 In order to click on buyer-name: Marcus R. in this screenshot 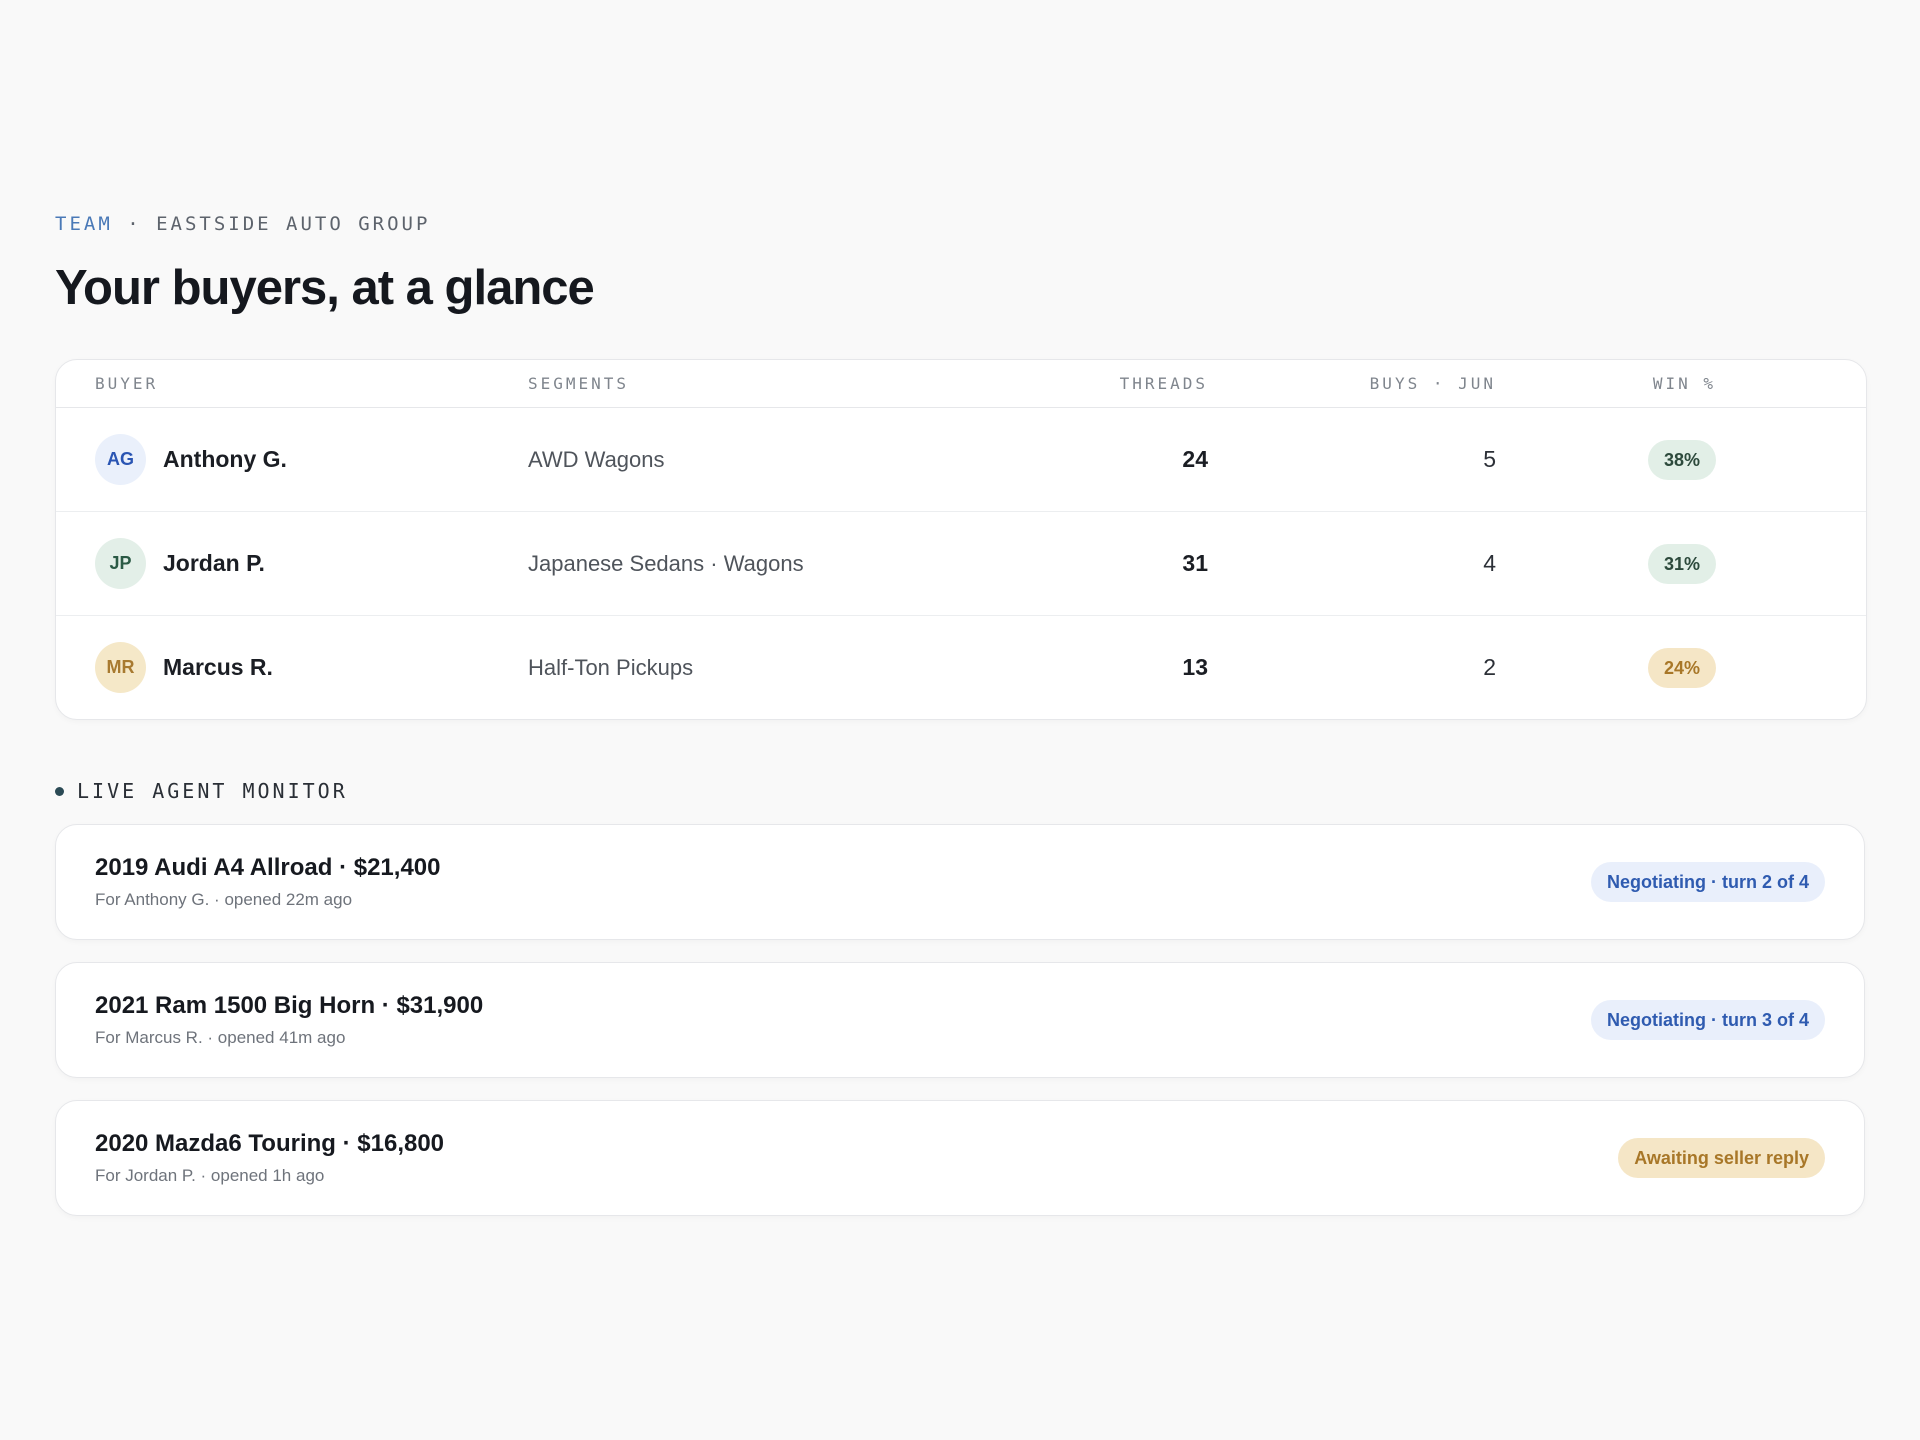, I will do `click(218, 667)`.